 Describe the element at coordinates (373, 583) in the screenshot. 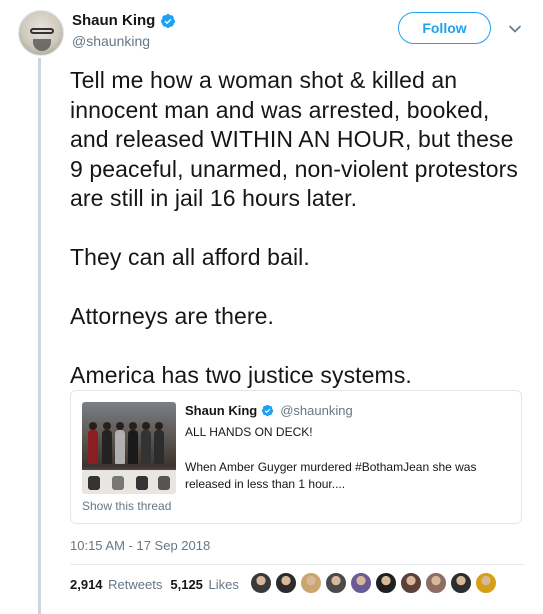

I see `likers-avatar-row` at that location.